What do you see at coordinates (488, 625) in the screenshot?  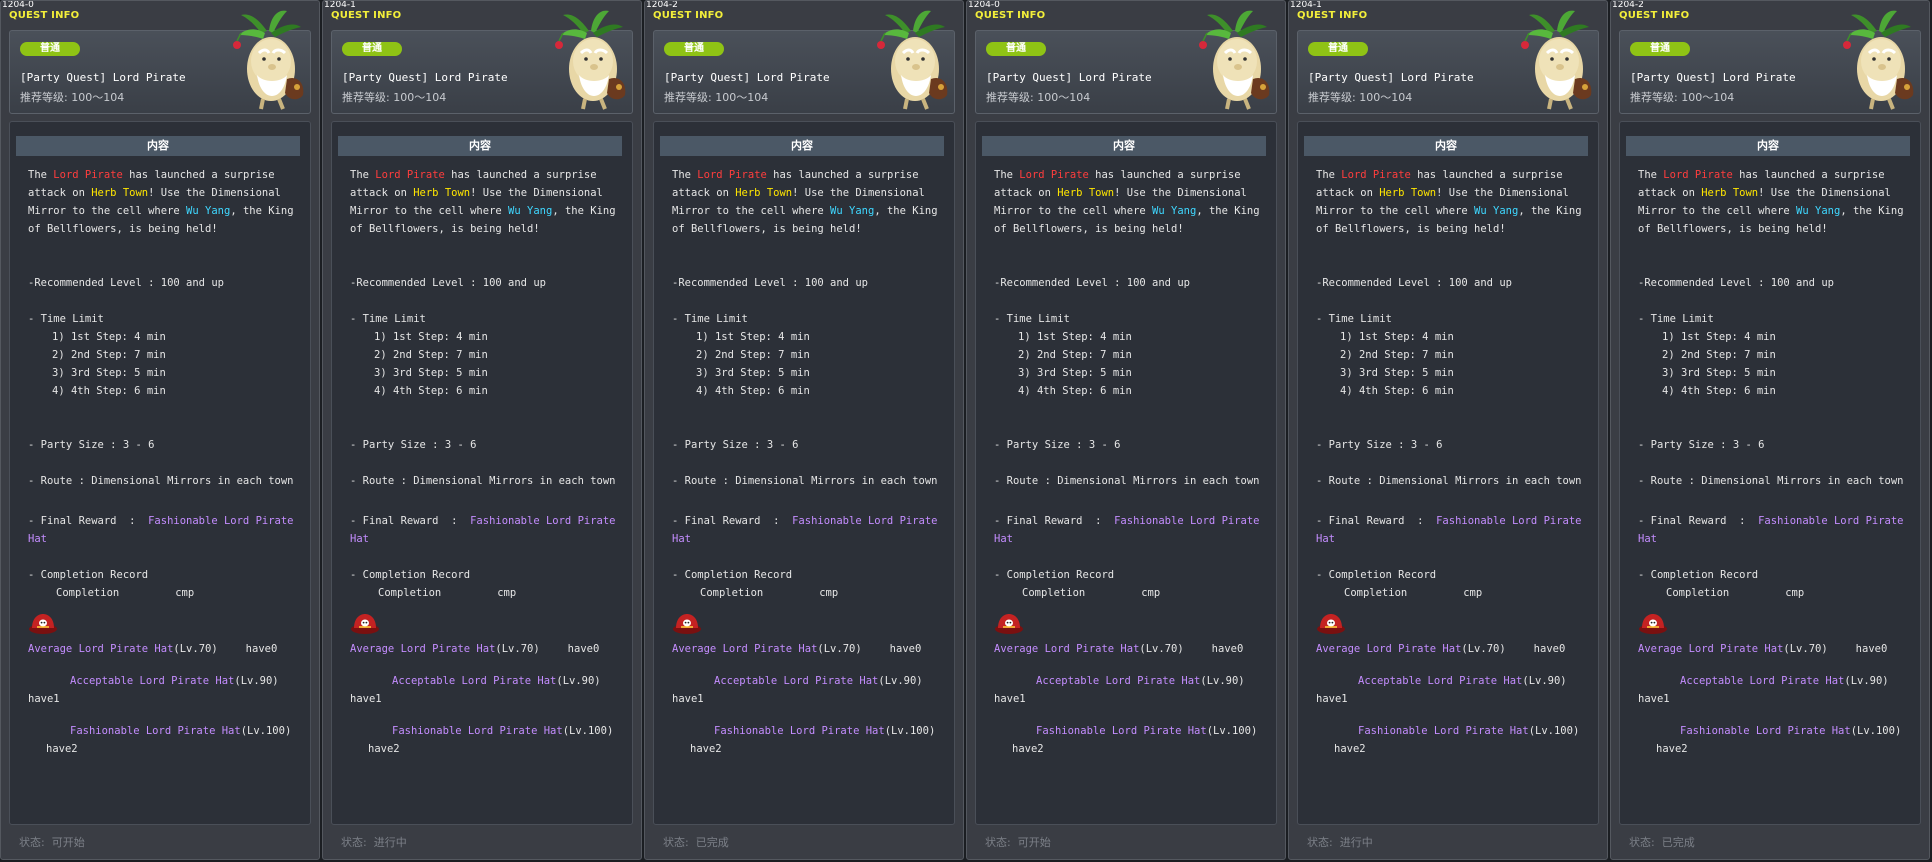 I see `reward-hat-row` at bounding box center [488, 625].